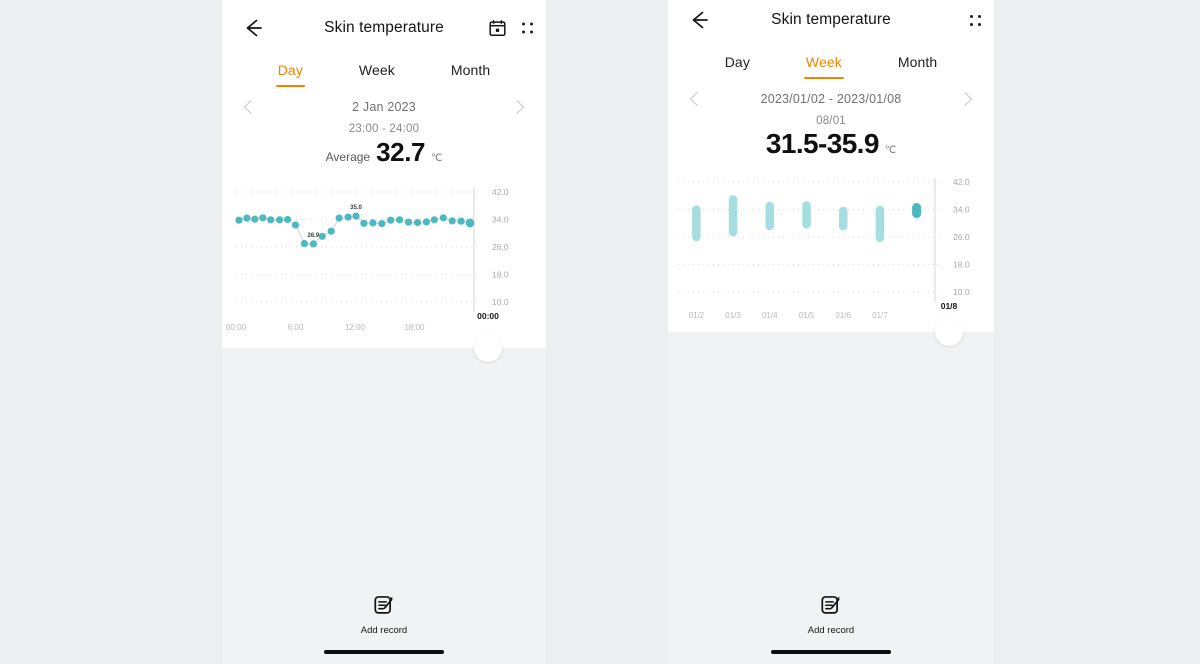 The height and width of the screenshot is (664, 1200). I want to click on x-axis-tick-label: 01/2, so click(697, 315).